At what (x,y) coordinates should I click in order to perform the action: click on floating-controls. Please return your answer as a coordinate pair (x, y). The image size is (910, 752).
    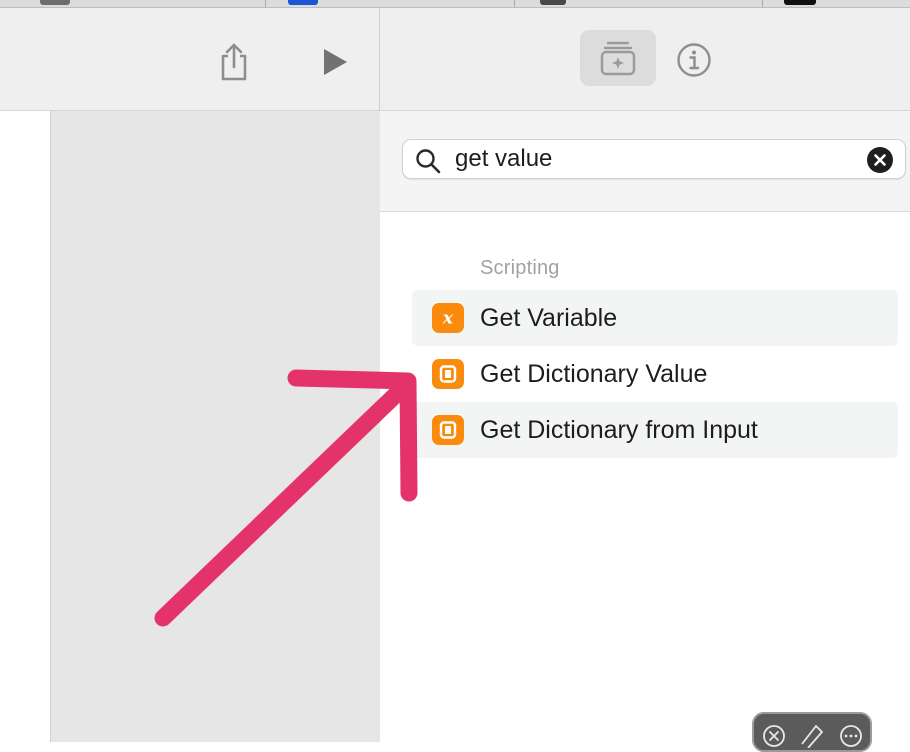
    Looking at the image, I should click on (812, 732).